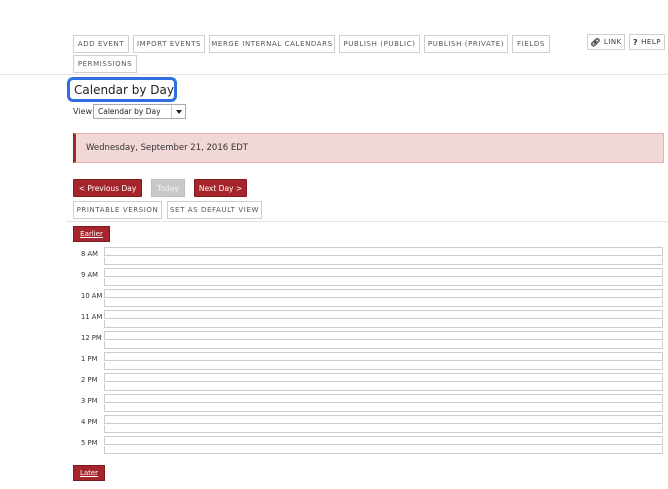 This screenshot has width=668, height=489. What do you see at coordinates (89, 379) in the screenshot?
I see `hour-label: 2 PM` at bounding box center [89, 379].